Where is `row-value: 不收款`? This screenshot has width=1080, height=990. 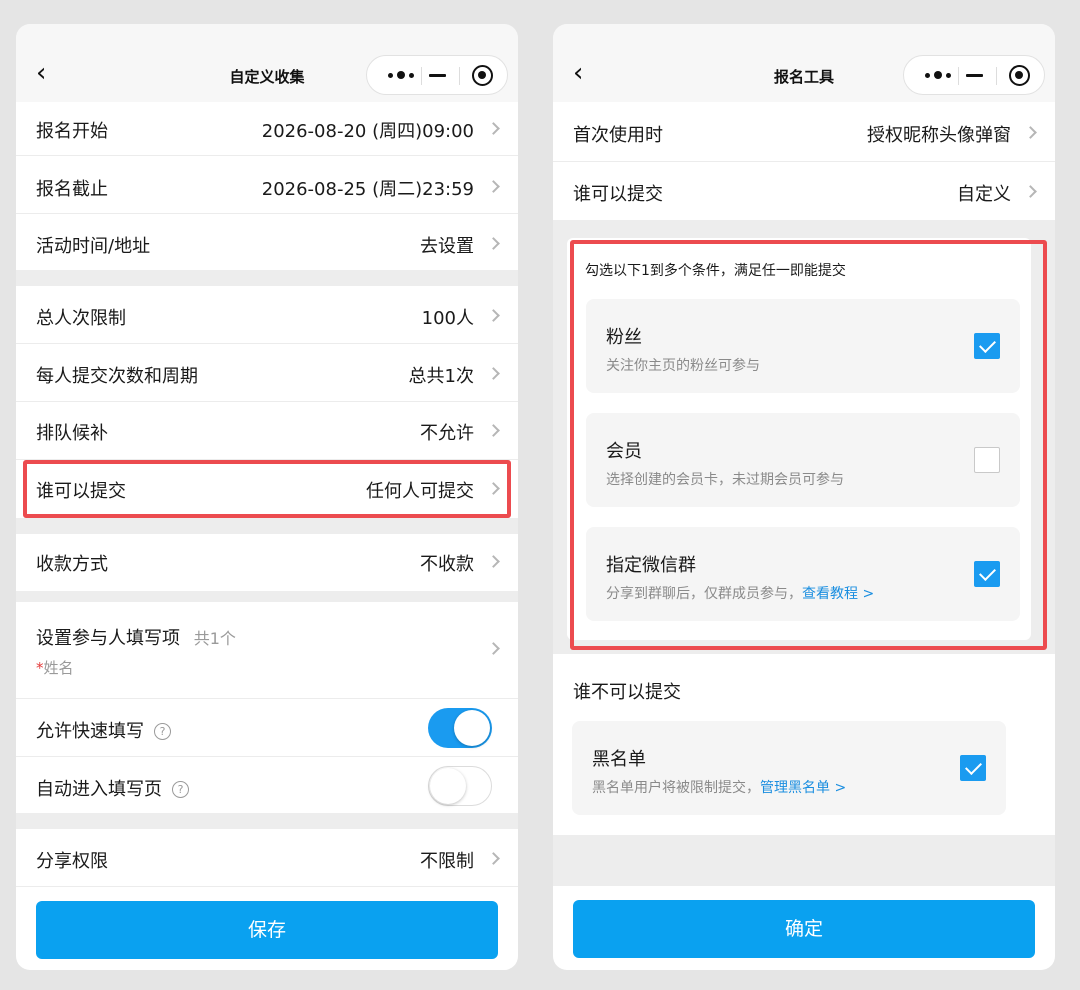
row-value: 不收款 is located at coordinates (447, 564).